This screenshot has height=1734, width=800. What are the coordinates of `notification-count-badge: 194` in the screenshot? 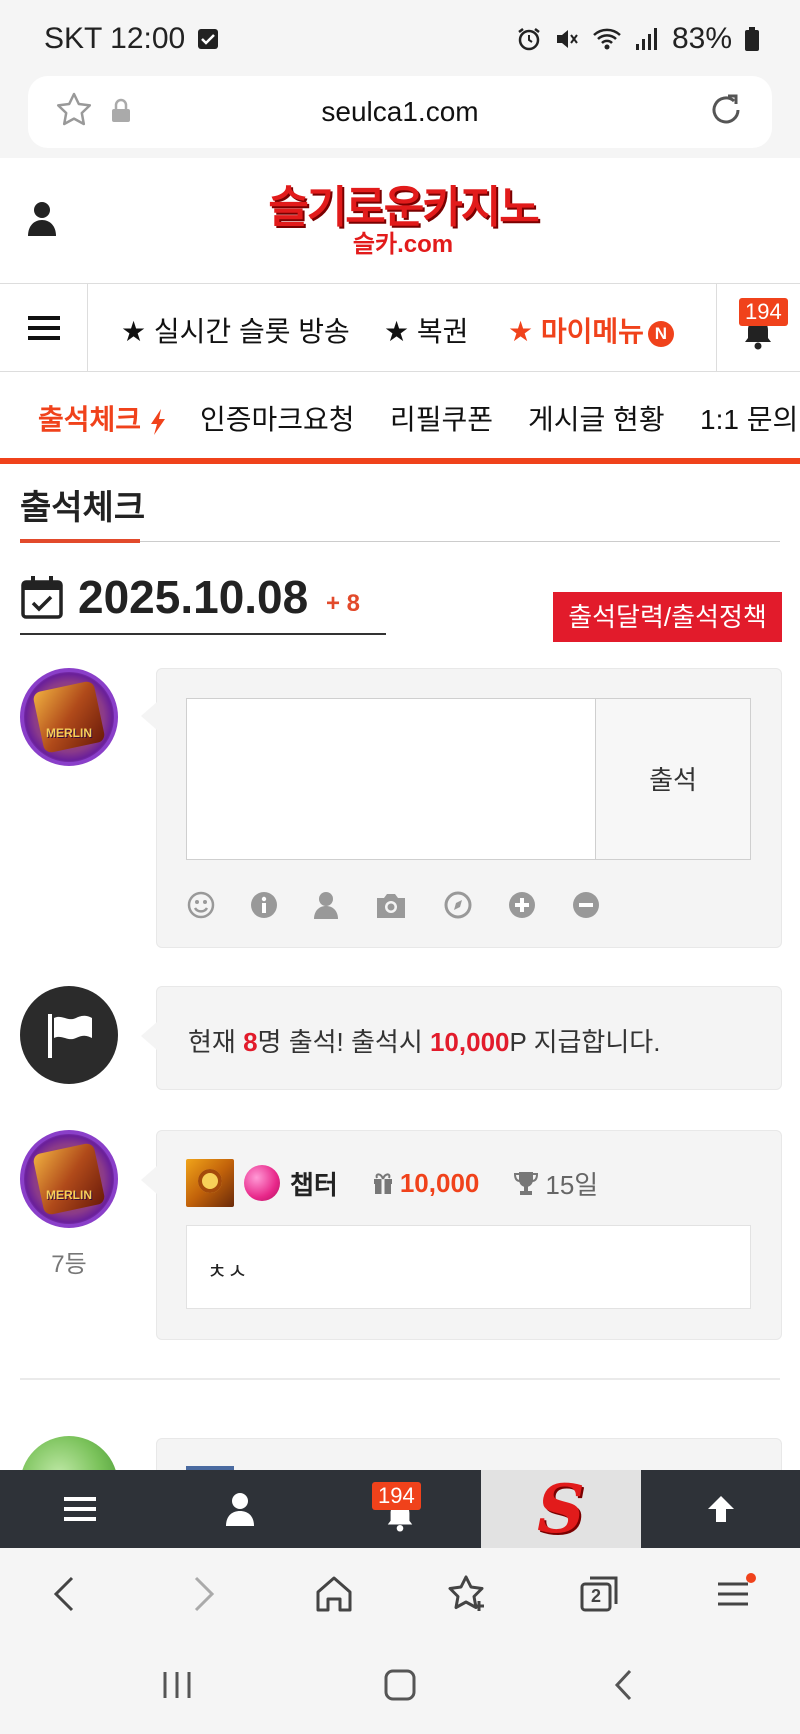 It's located at (763, 312).